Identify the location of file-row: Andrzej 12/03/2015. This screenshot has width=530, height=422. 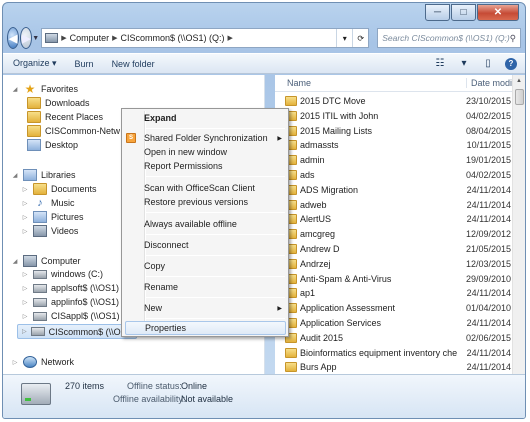
(398, 264).